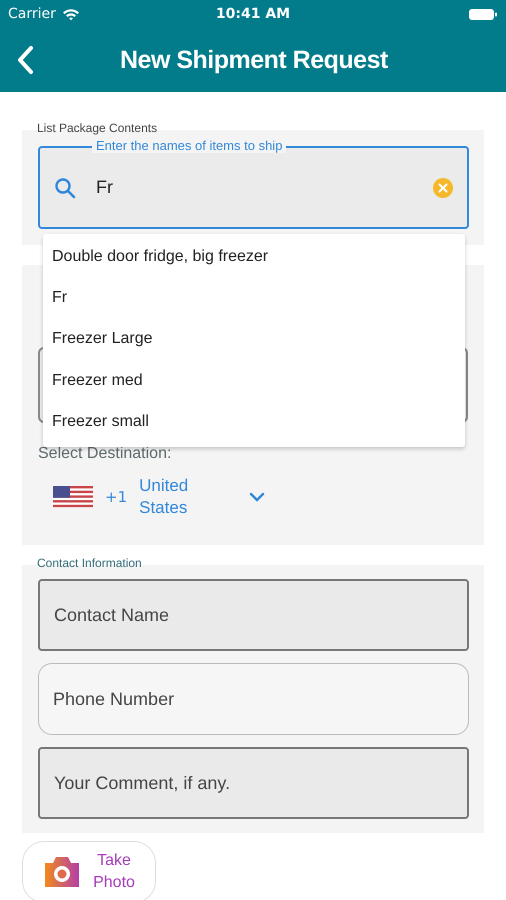 The image size is (506, 900). Describe the element at coordinates (253, 783) in the screenshot. I see `input-field: Your Comment, if any.` at that location.